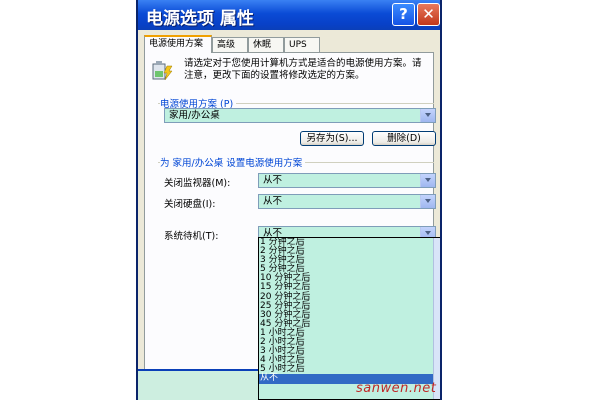  I want to click on power-scheme-value: 家用/办公桌, so click(194, 115).